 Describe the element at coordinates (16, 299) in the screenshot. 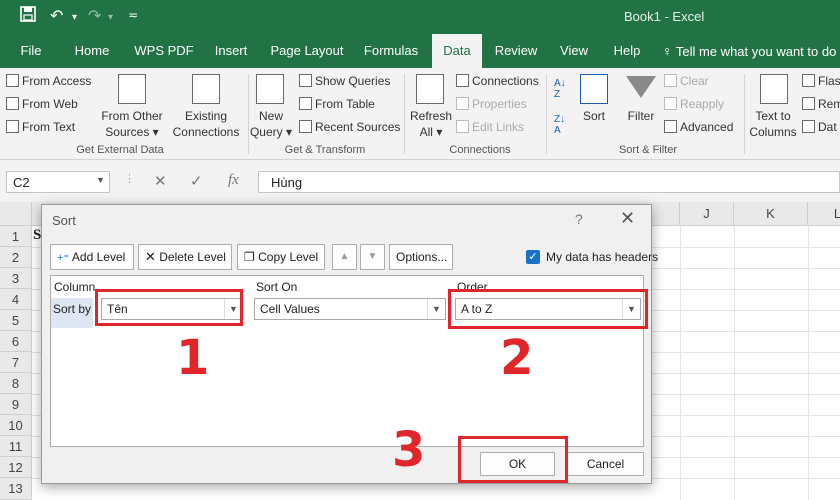

I see `row-header: 4` at that location.